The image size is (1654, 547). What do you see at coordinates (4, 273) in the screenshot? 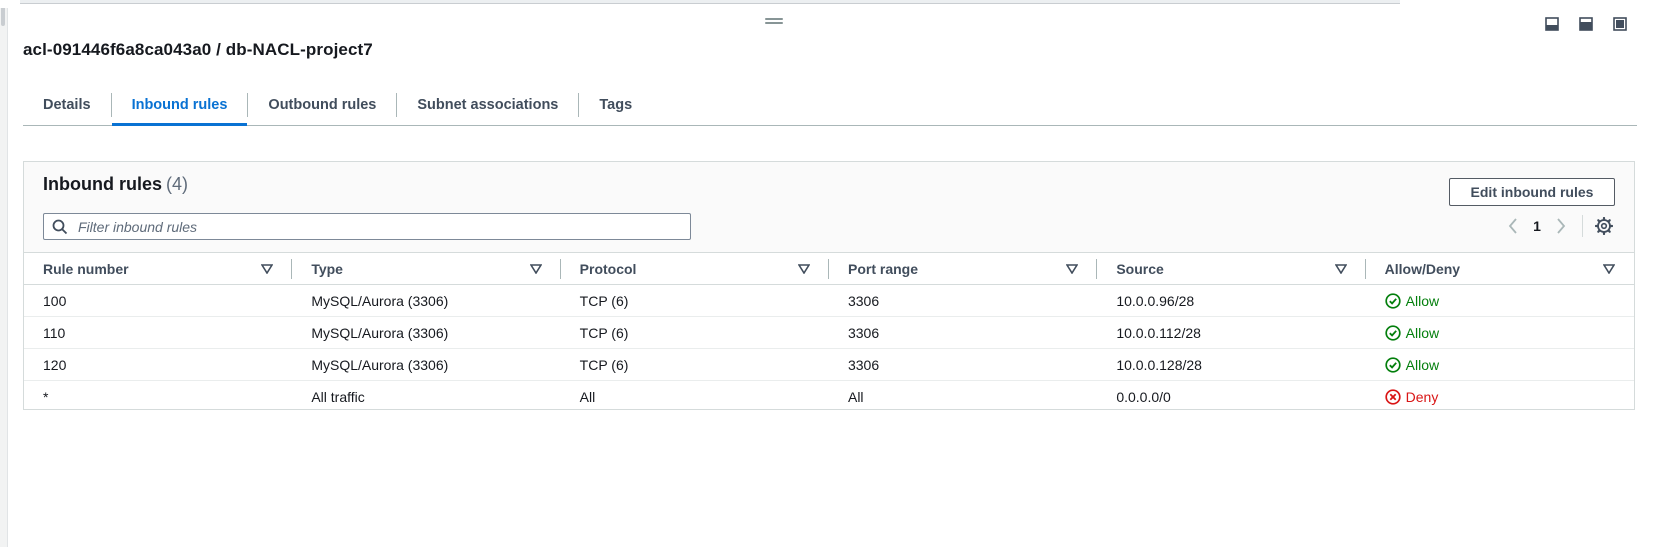
I see `left-scrollbar` at bounding box center [4, 273].